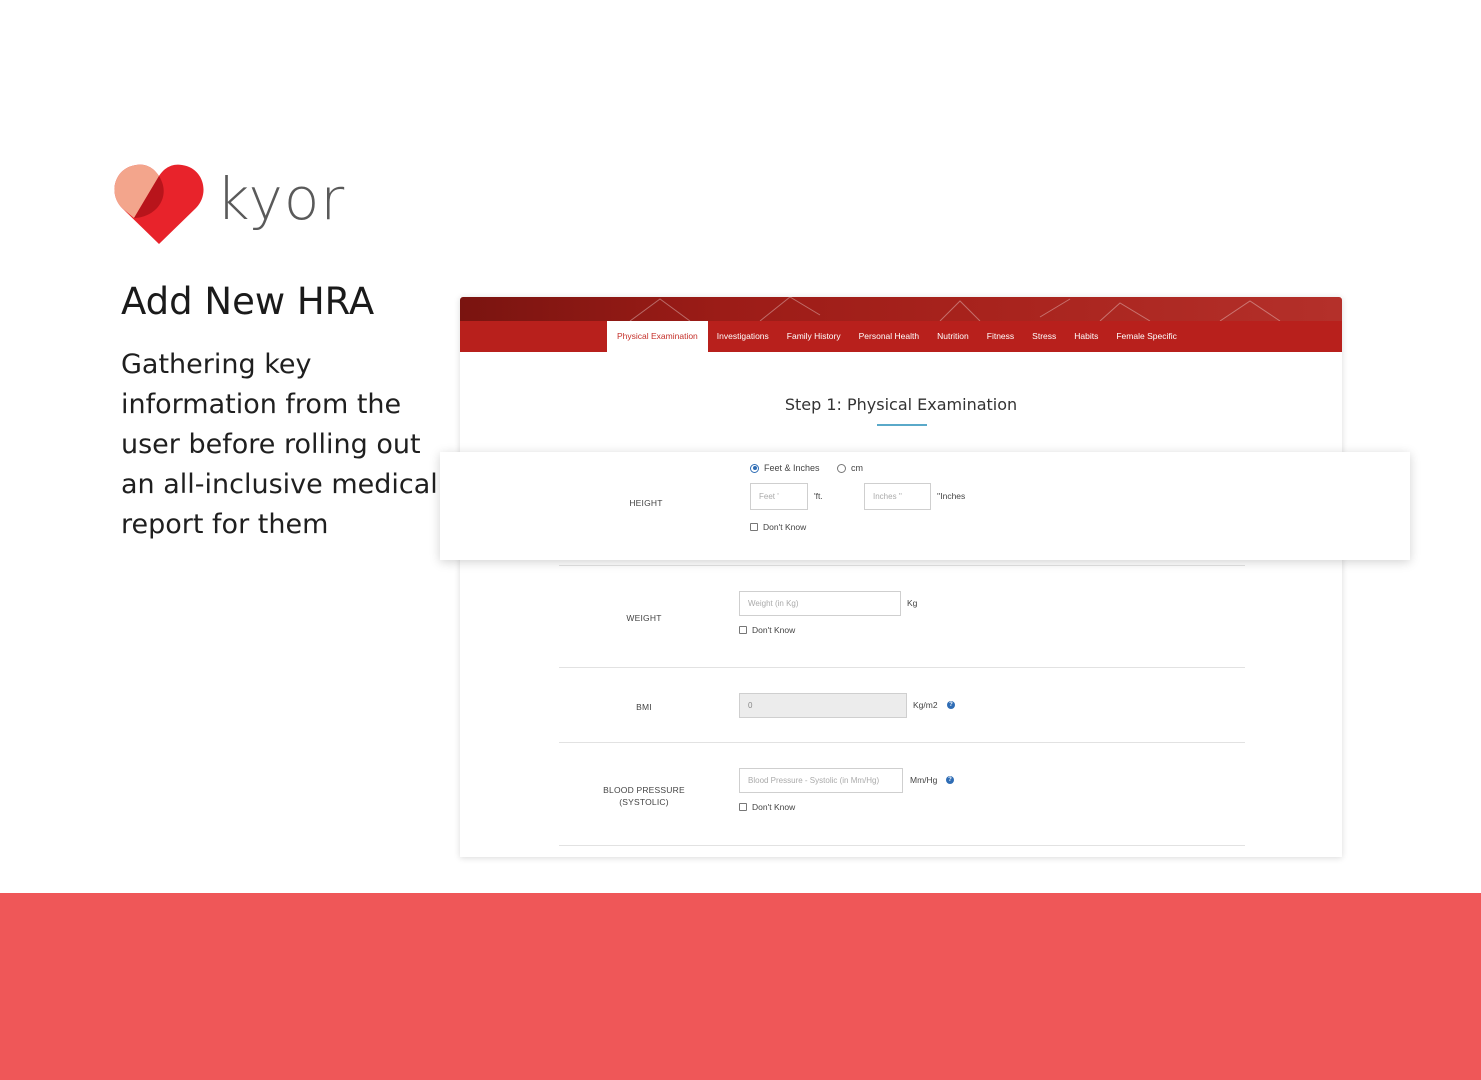  I want to click on bp-label-line2: (SYSTOLIC), so click(644, 802).